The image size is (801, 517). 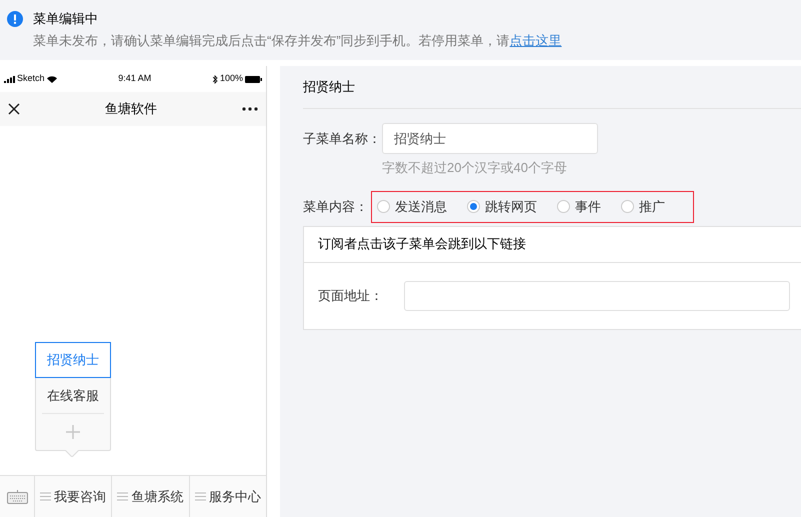 What do you see at coordinates (250, 109) in the screenshot?
I see `more-icon` at bounding box center [250, 109].